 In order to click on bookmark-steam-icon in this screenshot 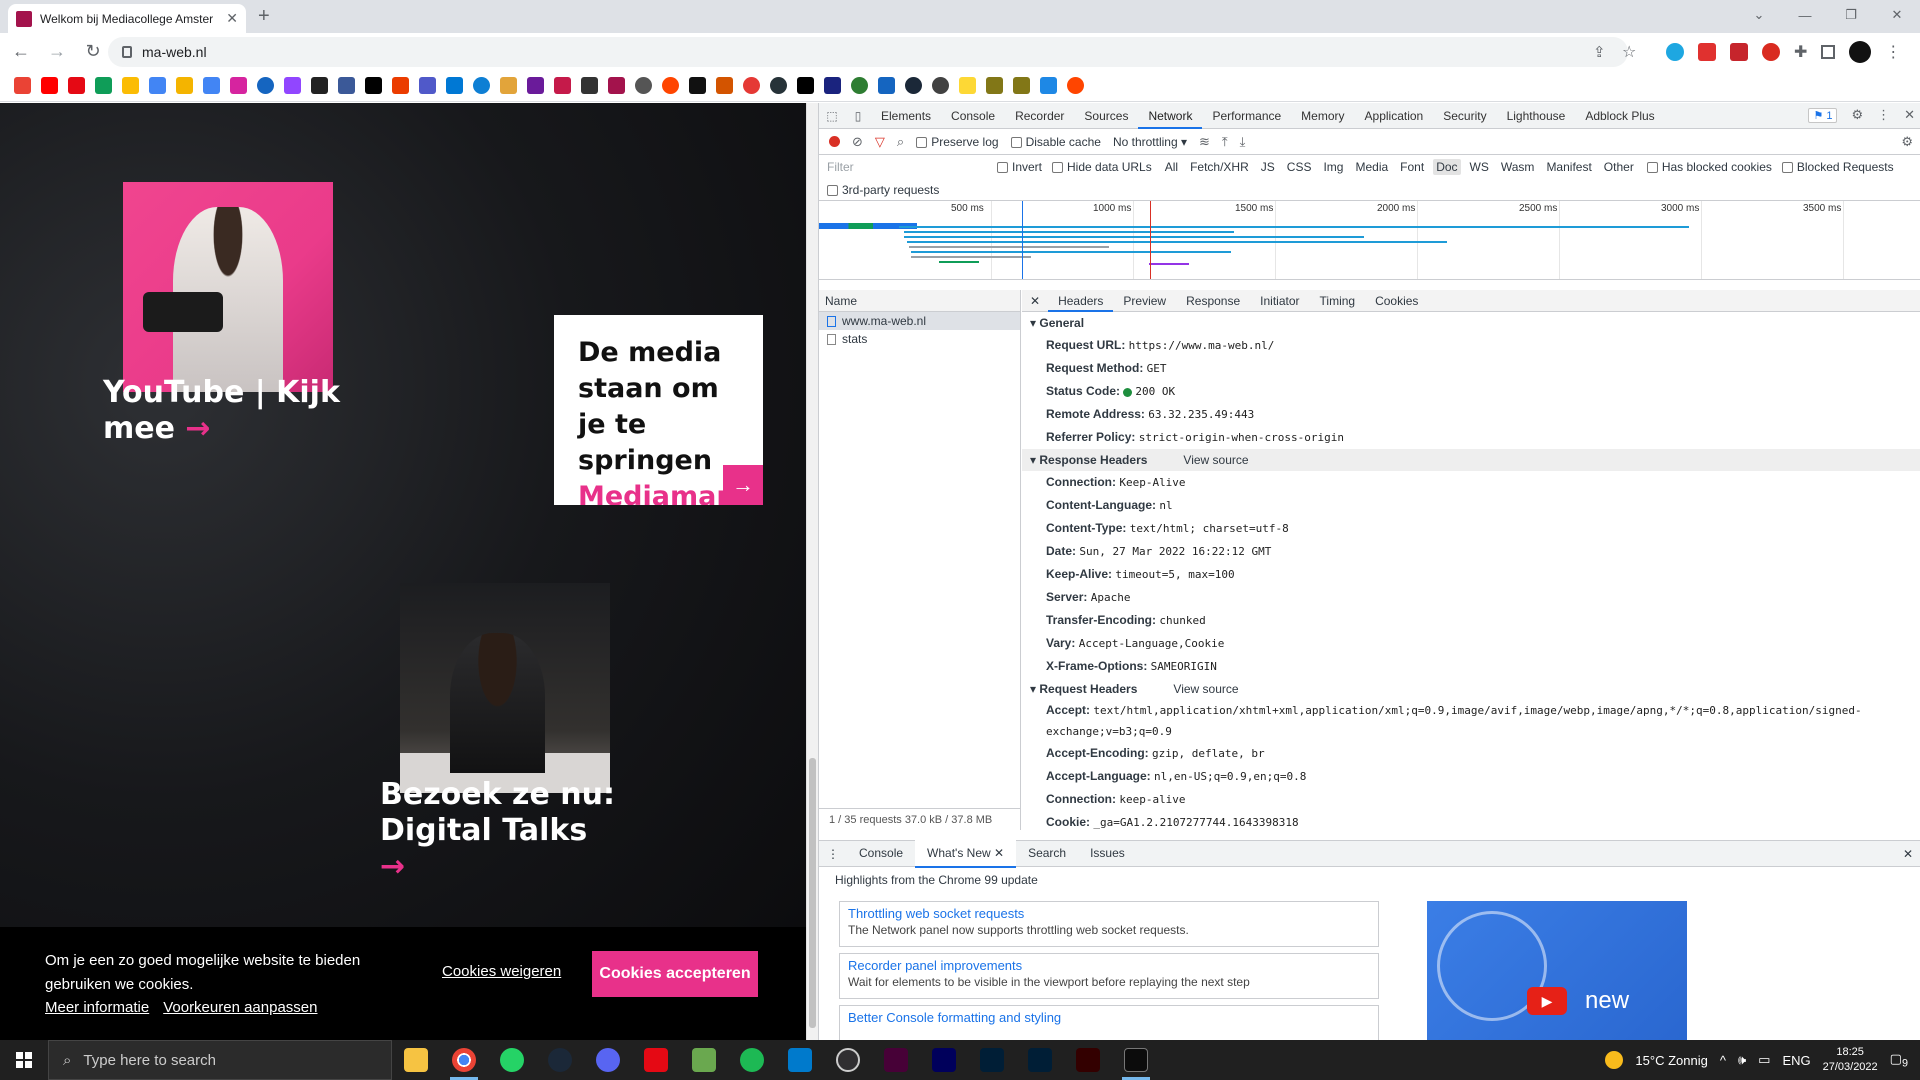, I will do `click(913, 85)`.